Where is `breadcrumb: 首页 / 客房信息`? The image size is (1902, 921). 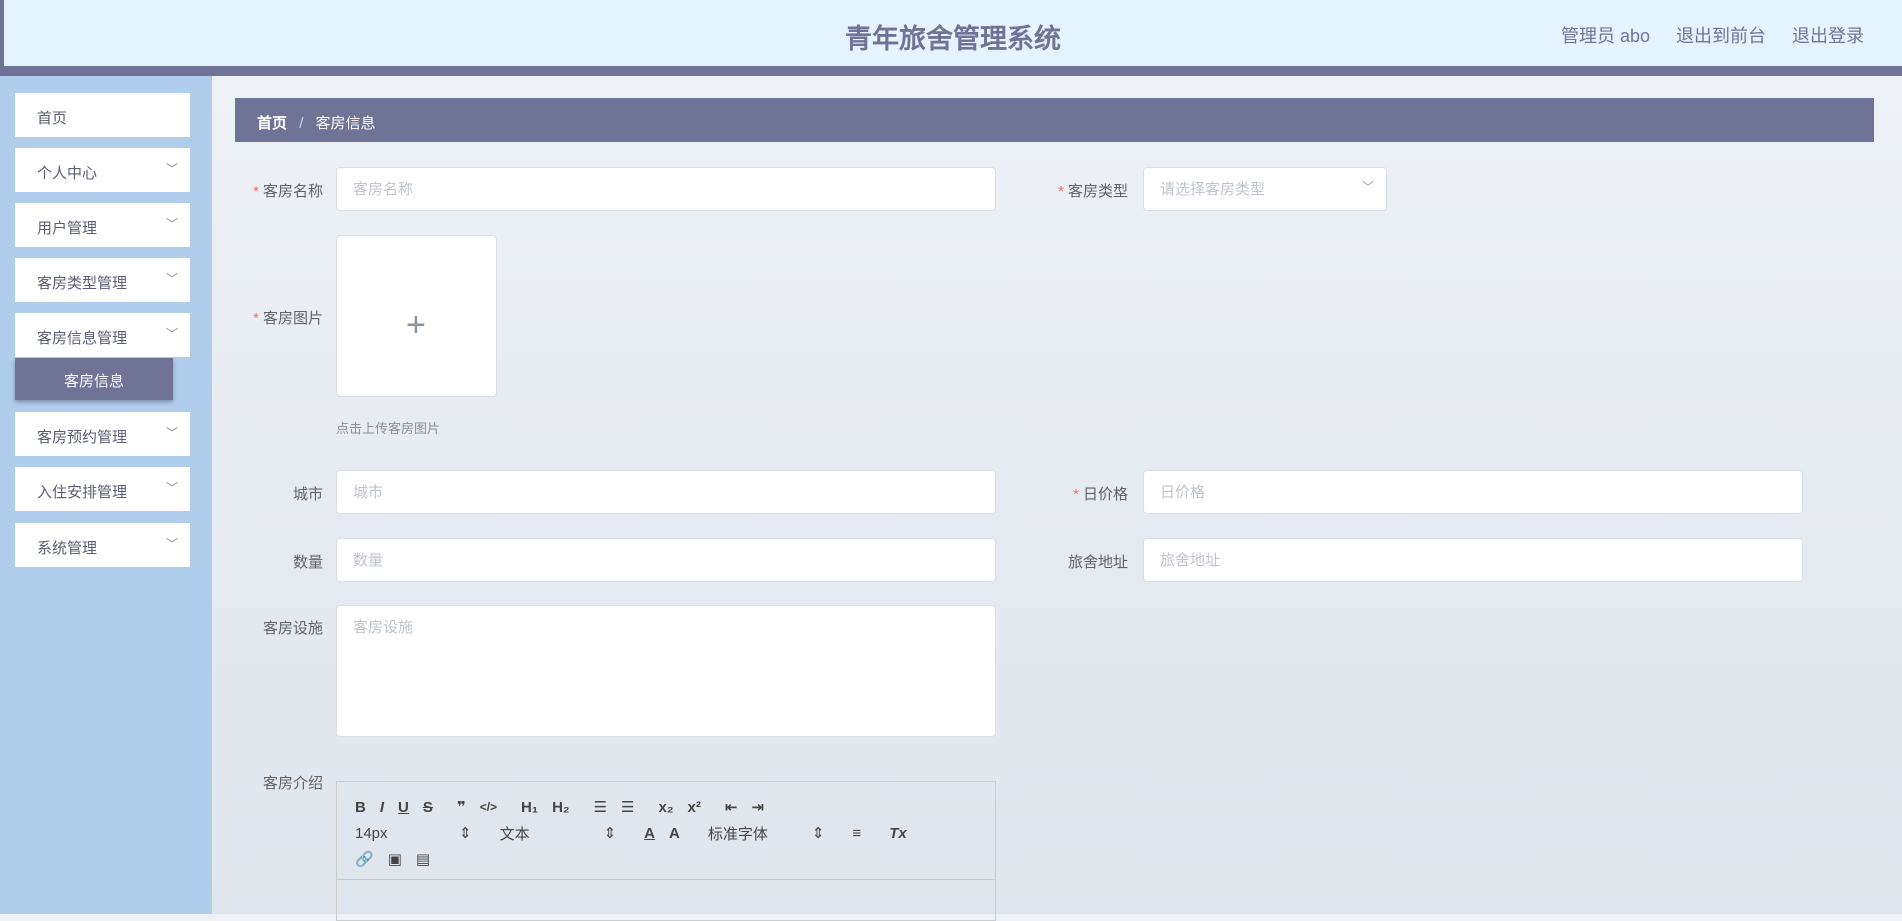
breadcrumb: 首页 / 客房信息 is located at coordinates (1054, 120).